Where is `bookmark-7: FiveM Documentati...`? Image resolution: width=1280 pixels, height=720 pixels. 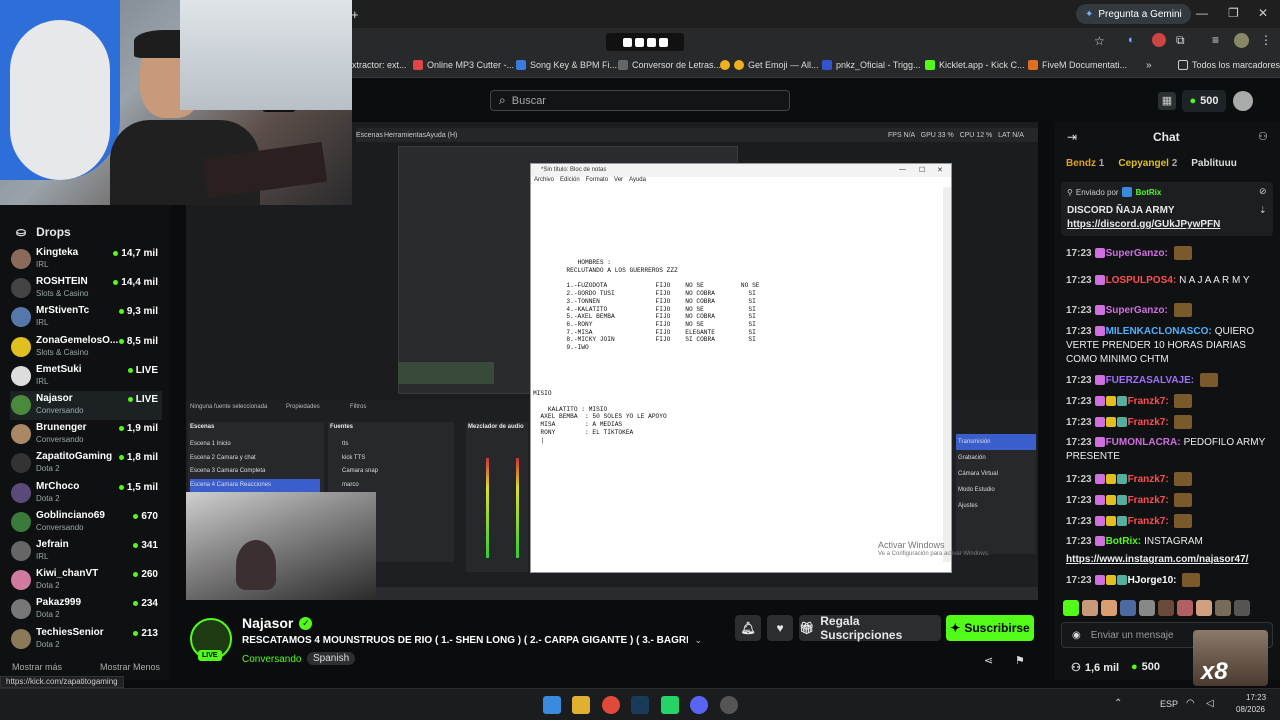 bookmark-7: FiveM Documentati... is located at coordinates (1077, 65).